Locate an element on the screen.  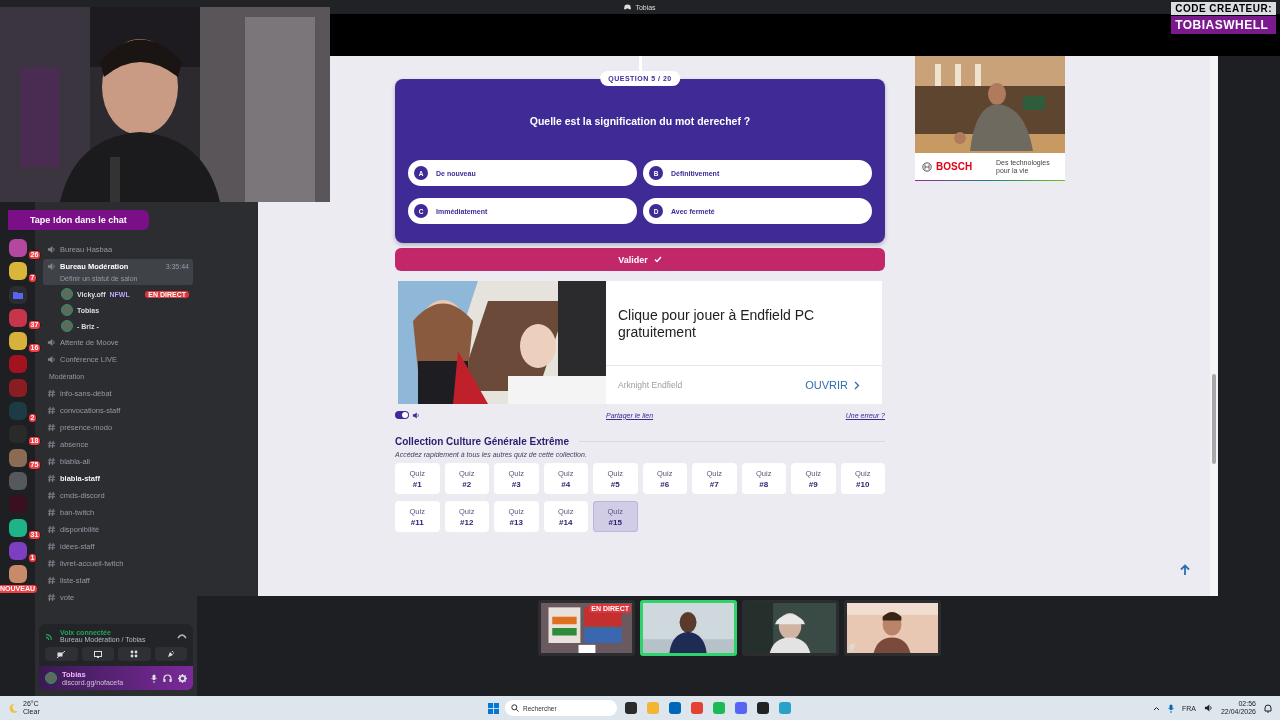
chevron-up-icon is located at coordinates (1156, 708).